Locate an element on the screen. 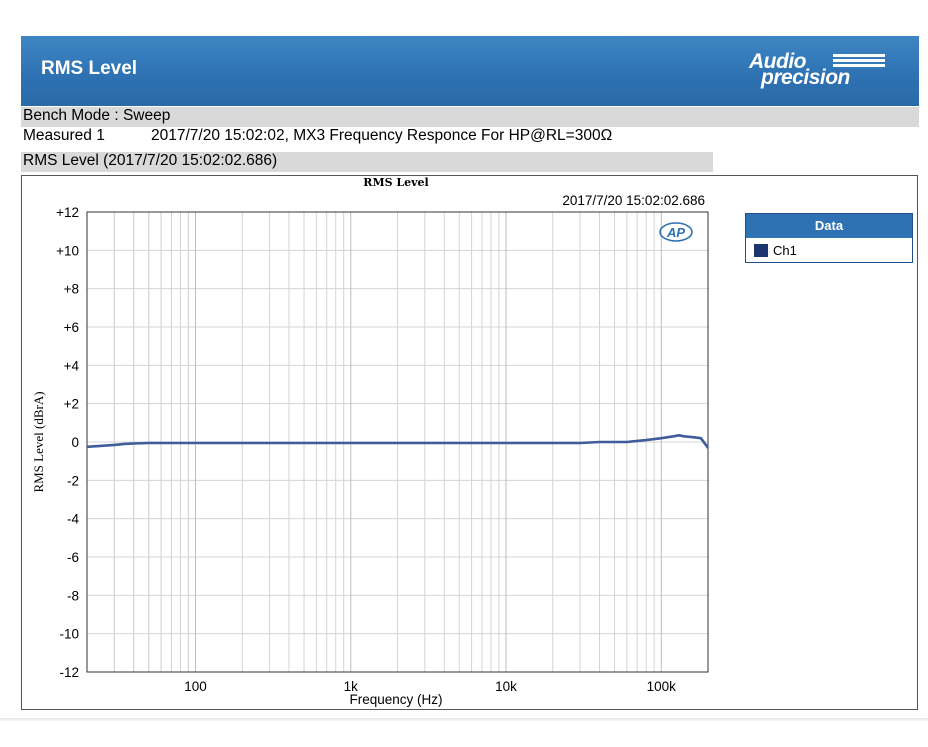  y-tick-label: +8 is located at coordinates (71, 289).